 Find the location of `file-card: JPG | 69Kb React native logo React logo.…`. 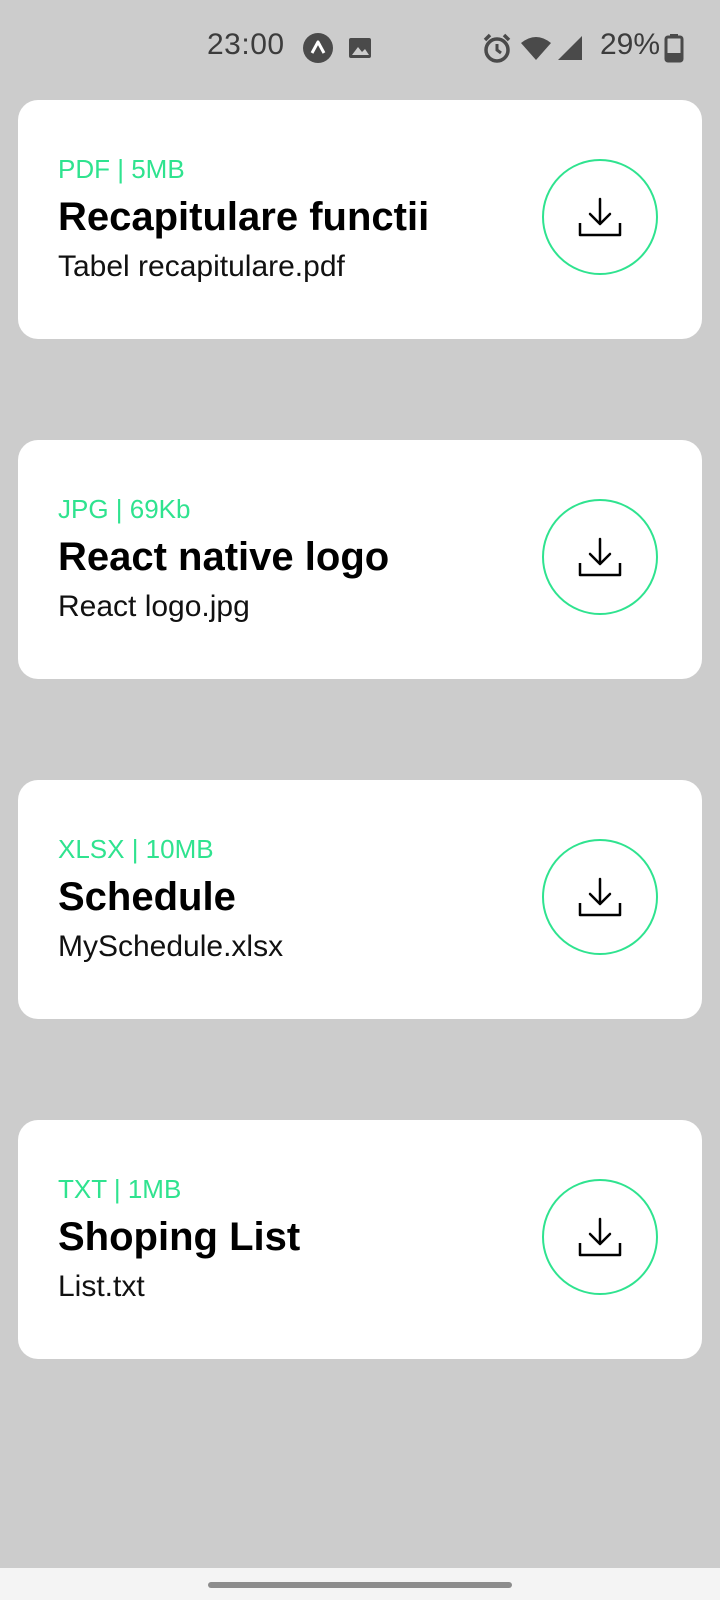

file-card: JPG | 69Kb React native logo React logo.… is located at coordinates (360, 559).